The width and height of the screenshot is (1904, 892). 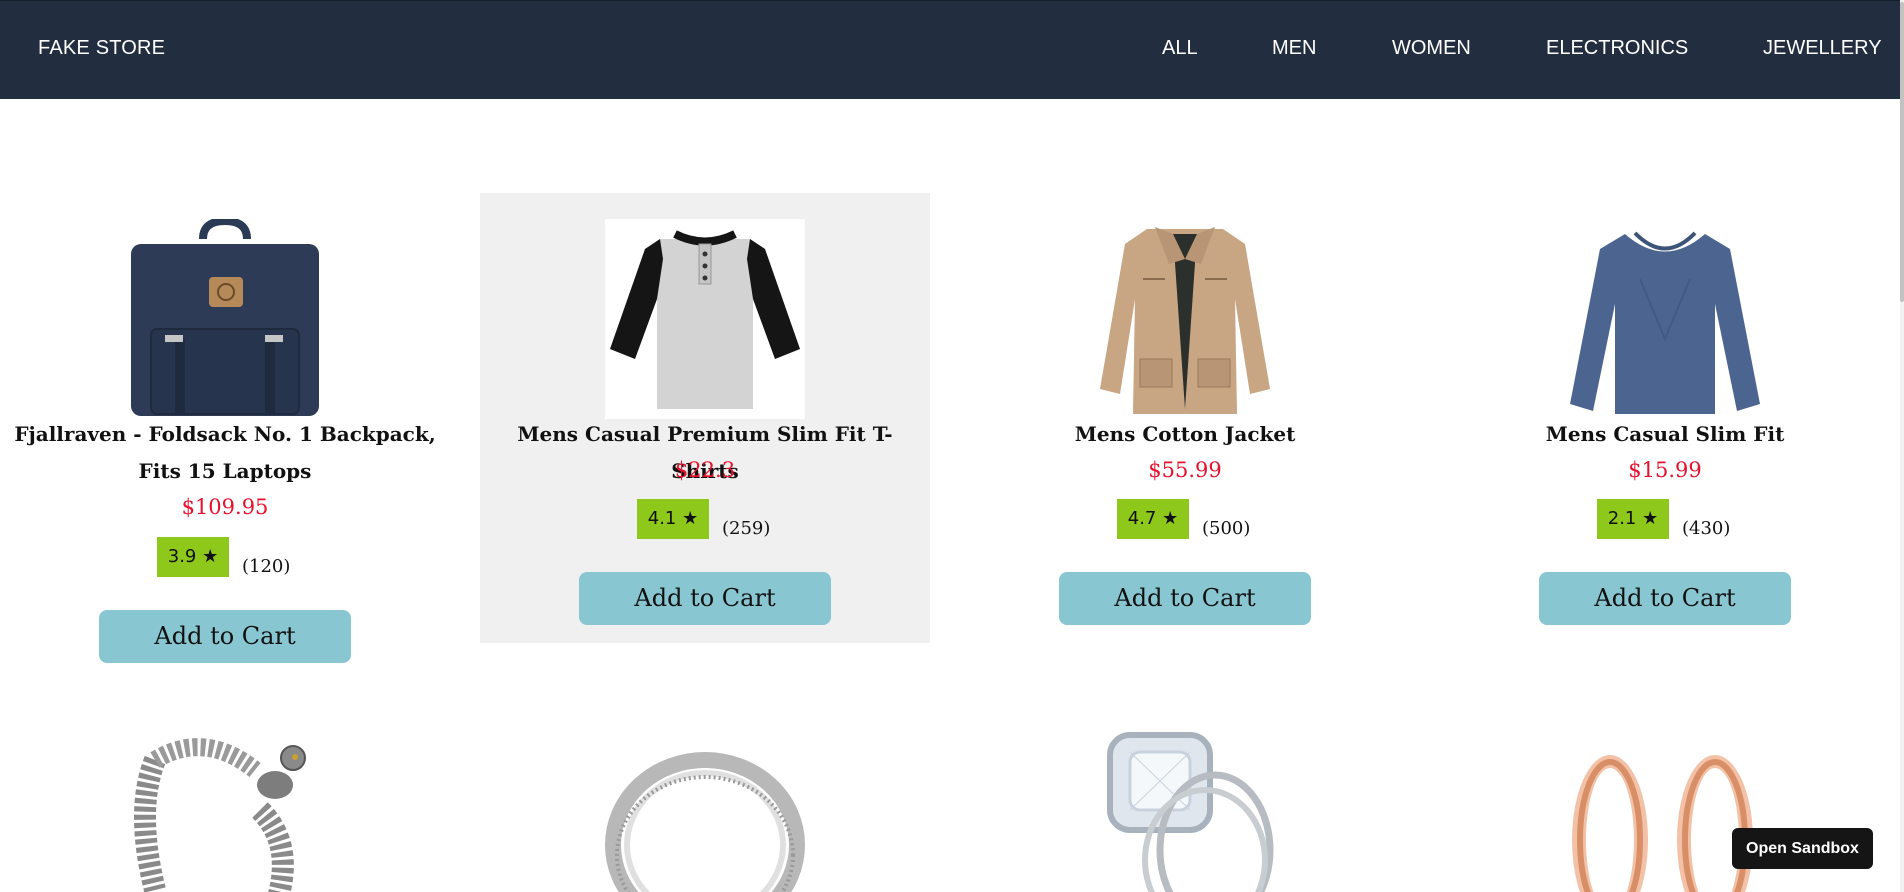 I want to click on nav-women: WOMEN, so click(x=1431, y=48).